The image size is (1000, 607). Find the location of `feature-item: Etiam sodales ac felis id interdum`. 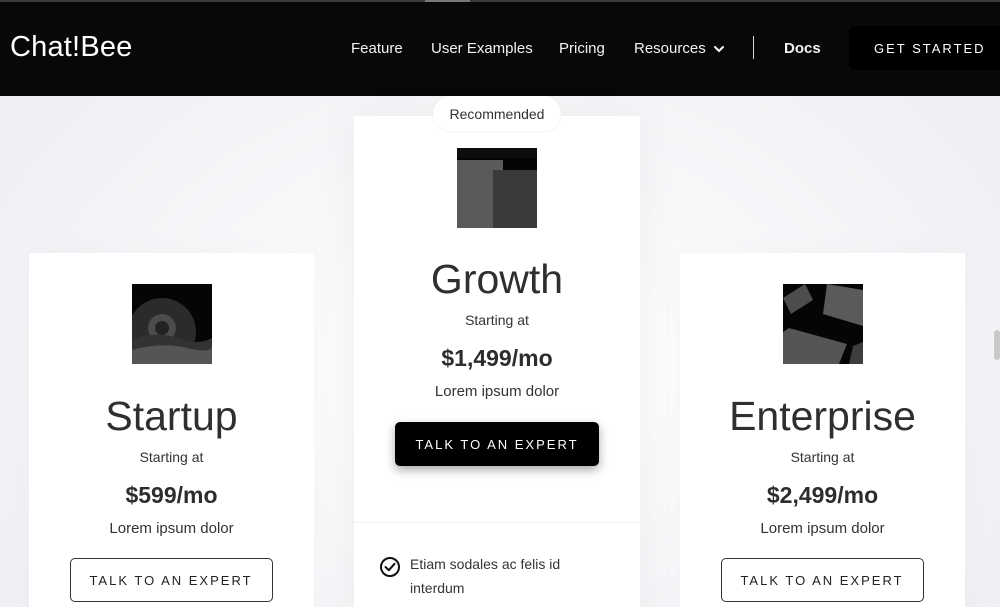

feature-item: Etiam sodales ac felis id interdum is located at coordinates (484, 578).